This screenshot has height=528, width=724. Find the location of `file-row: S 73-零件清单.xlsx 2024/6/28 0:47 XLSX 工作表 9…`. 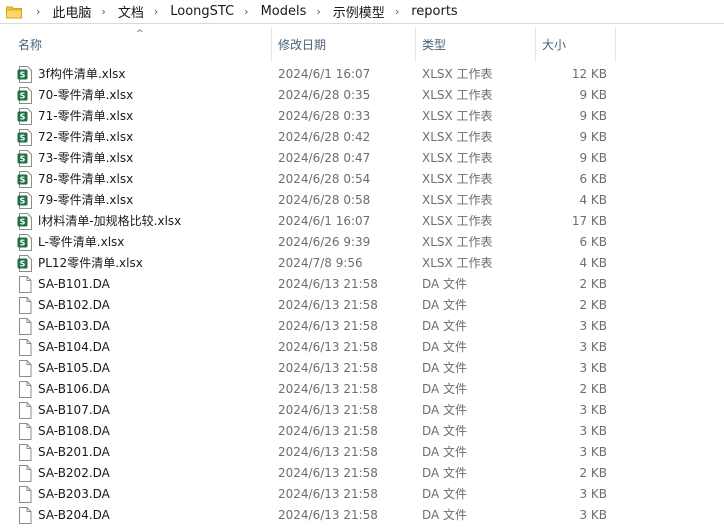

file-row: S 73-零件清单.xlsx 2024/6/28 0:47 XLSX 工作表 9… is located at coordinates (362, 158).